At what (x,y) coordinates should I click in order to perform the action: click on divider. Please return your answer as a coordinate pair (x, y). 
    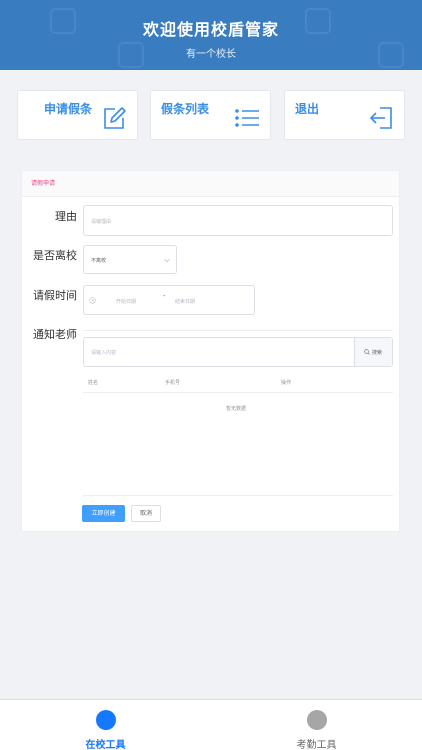
    Looking at the image, I should click on (238, 330).